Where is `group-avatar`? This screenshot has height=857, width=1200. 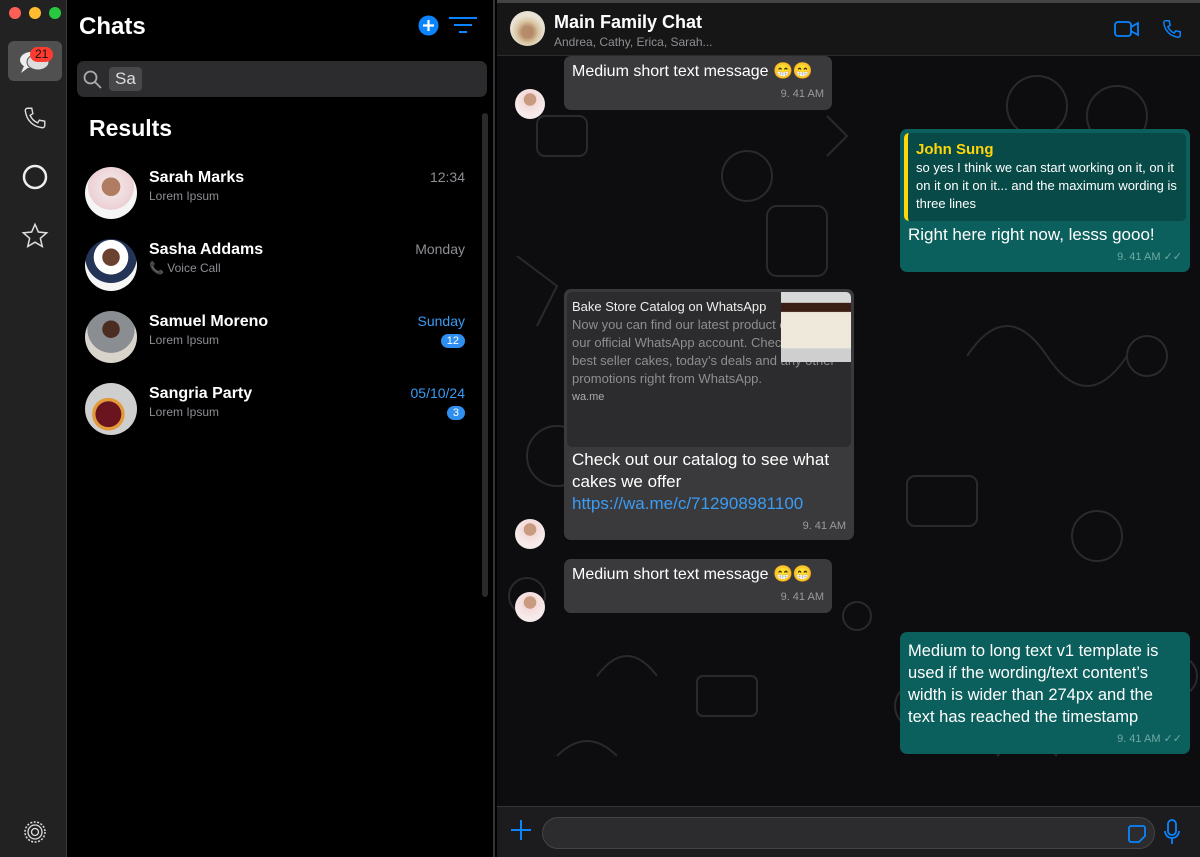 group-avatar is located at coordinates (527, 28).